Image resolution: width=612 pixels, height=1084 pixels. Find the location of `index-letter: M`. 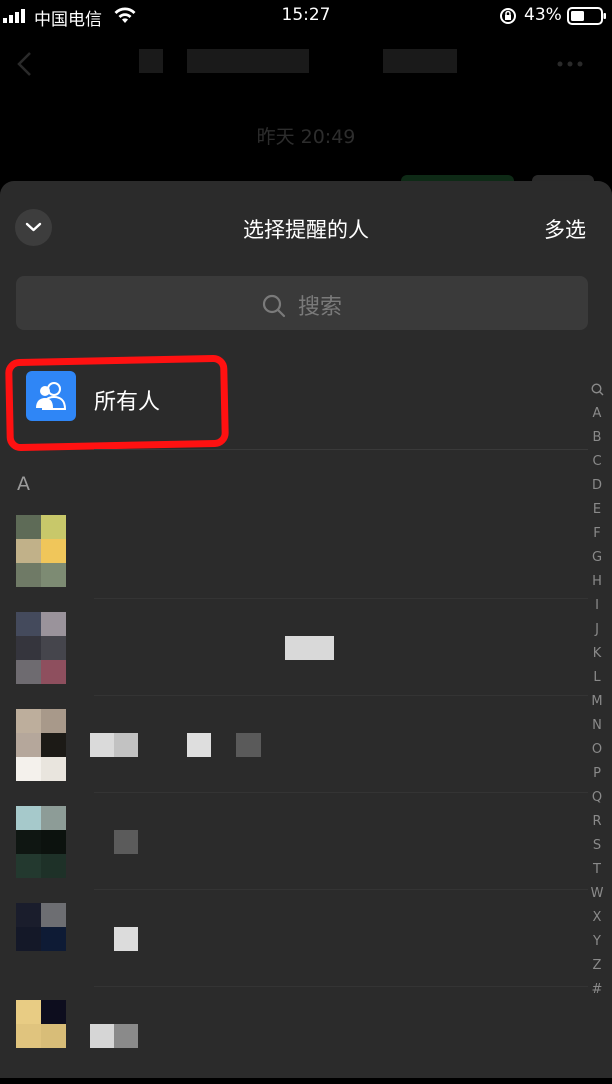

index-letter: M is located at coordinates (597, 702).